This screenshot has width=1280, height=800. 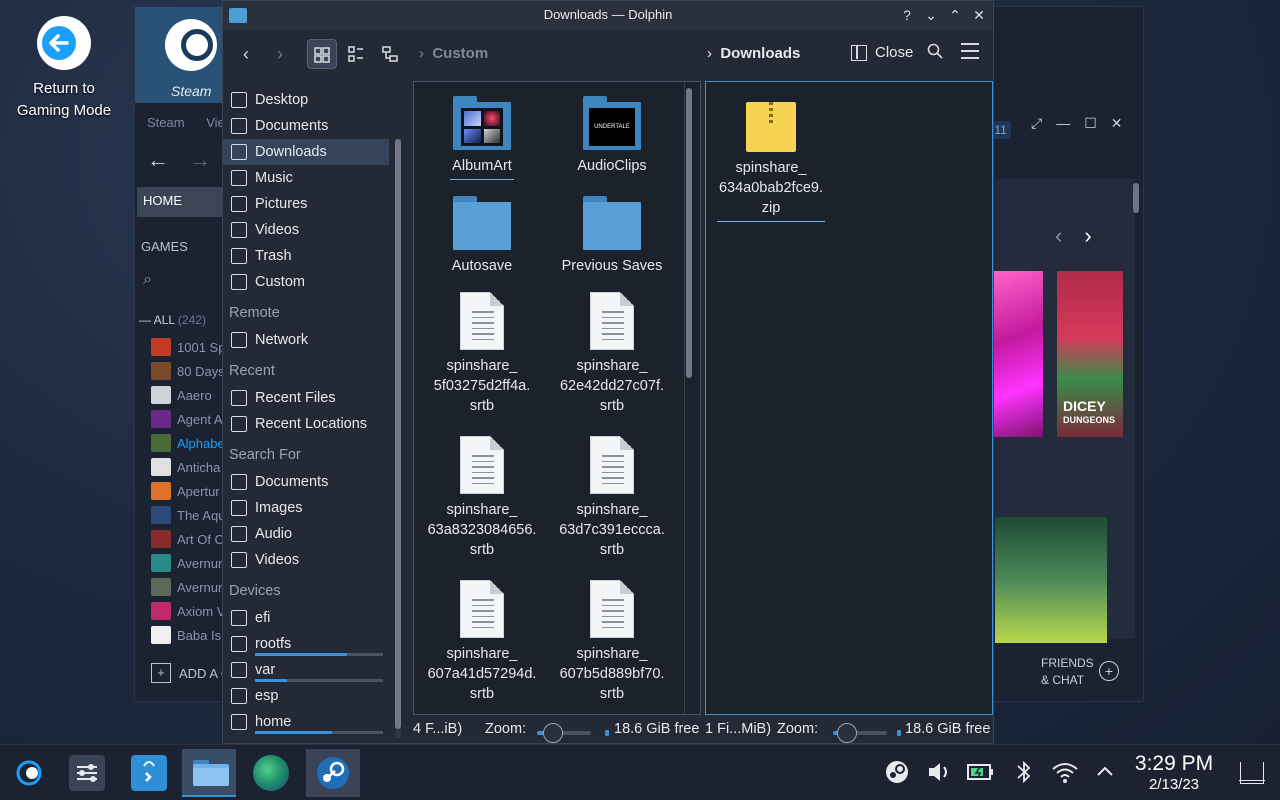 I want to click on places-item-rootfs: rootfs, so click(x=306, y=644).